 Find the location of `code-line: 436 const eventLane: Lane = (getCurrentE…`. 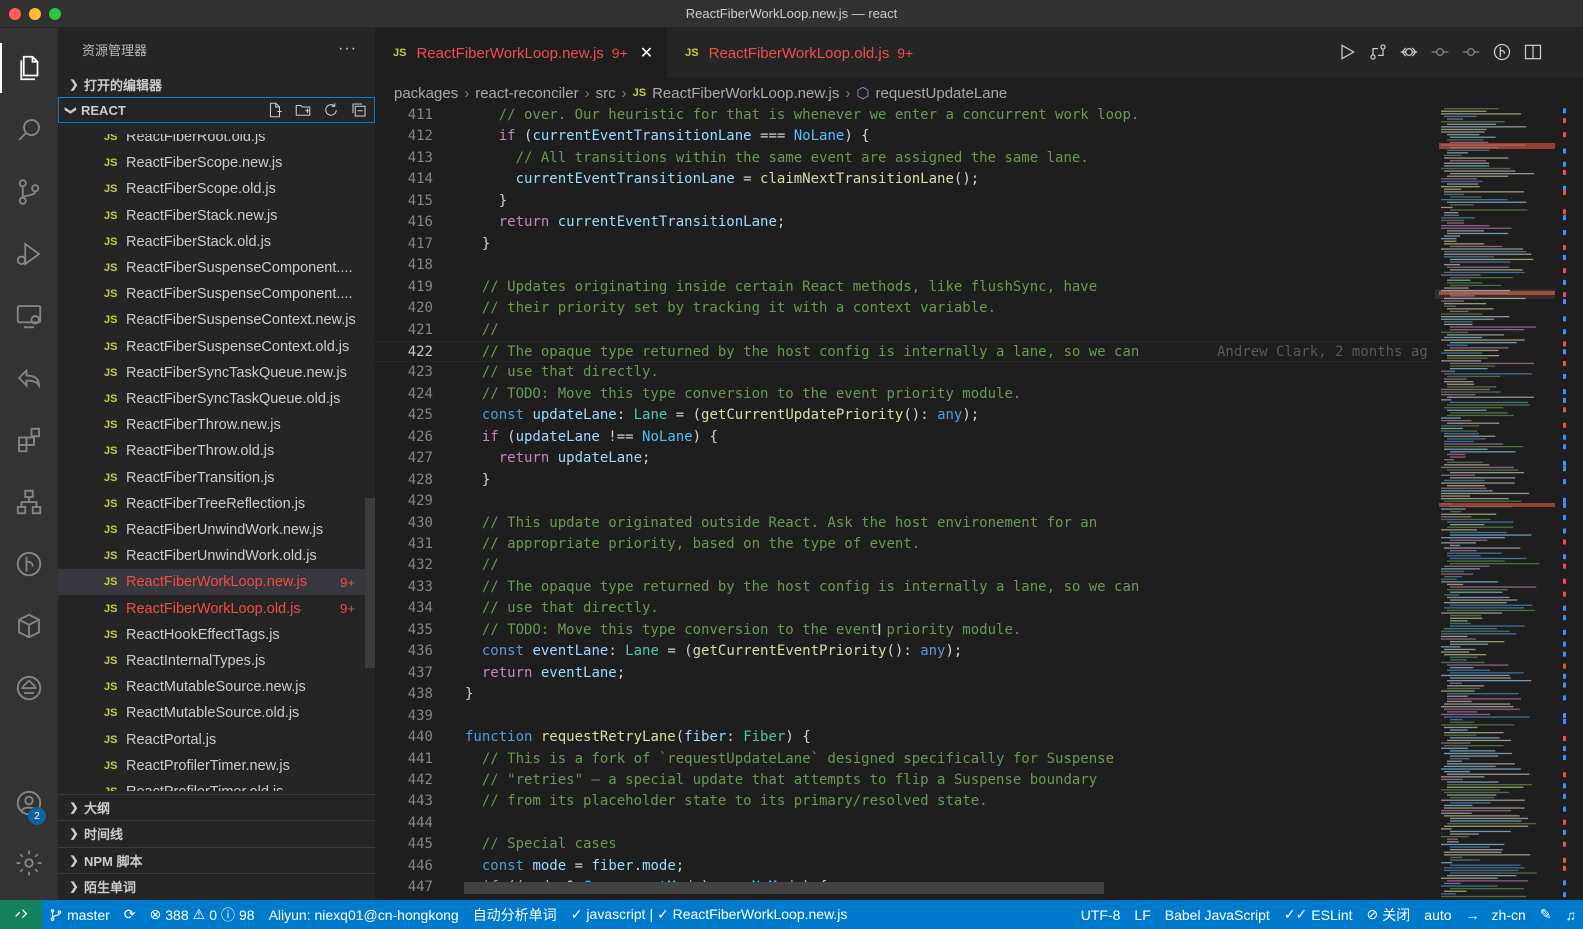

code-line: 436 const eventLane: Lane = (getCurrentE… is located at coordinates (905, 652).